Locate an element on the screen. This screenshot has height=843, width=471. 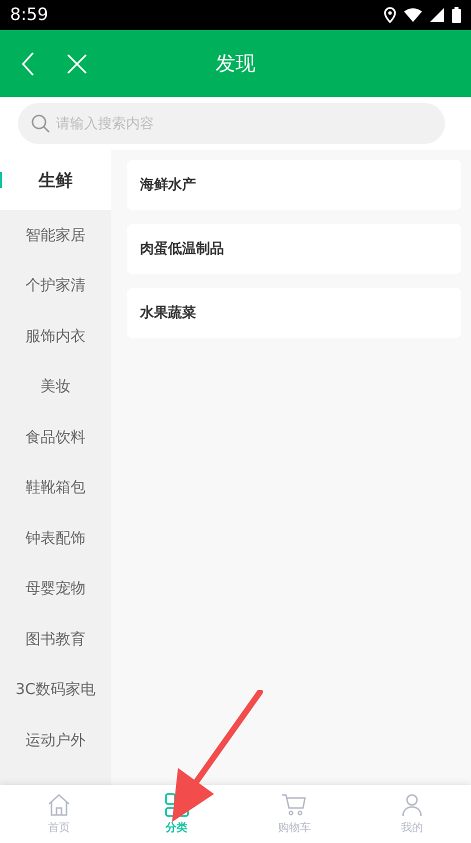
category-item: 3C数码家电 is located at coordinates (55, 689).